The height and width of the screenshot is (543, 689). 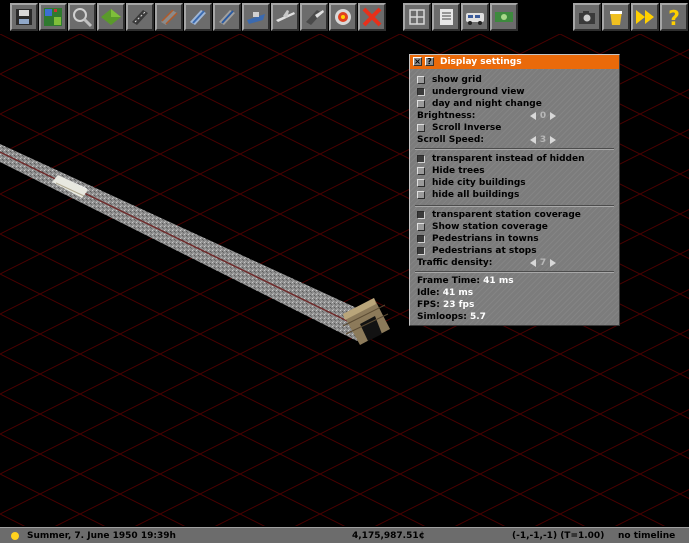 I want to click on fast-forward-icon, so click(x=645, y=17).